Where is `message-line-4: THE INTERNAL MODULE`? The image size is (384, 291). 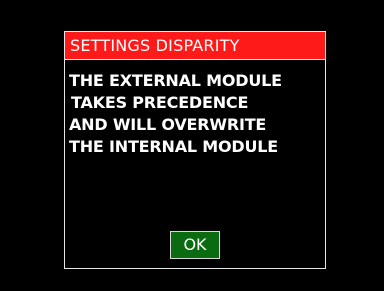
message-line-4: THE INTERNAL MODULE is located at coordinates (173, 146).